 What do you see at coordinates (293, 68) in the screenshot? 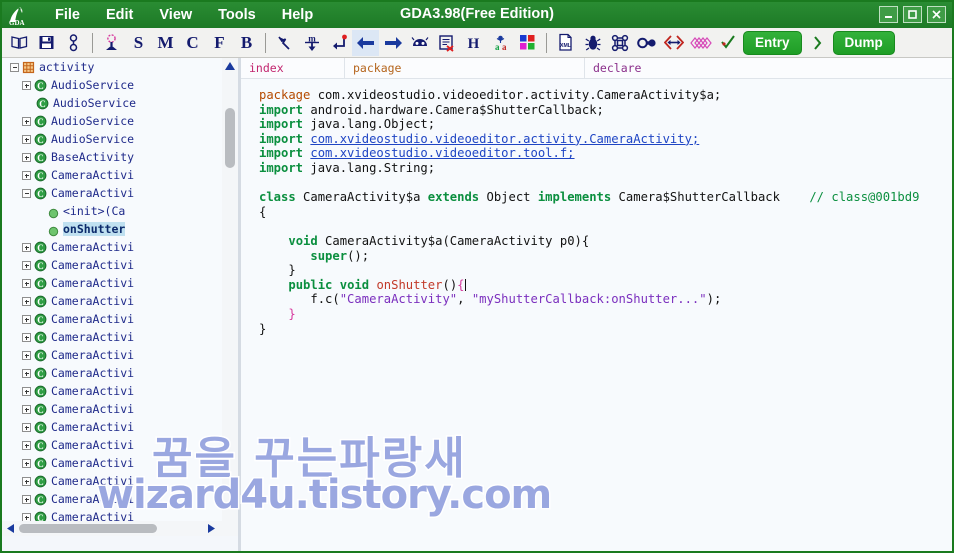
I see `tab-index: index` at bounding box center [293, 68].